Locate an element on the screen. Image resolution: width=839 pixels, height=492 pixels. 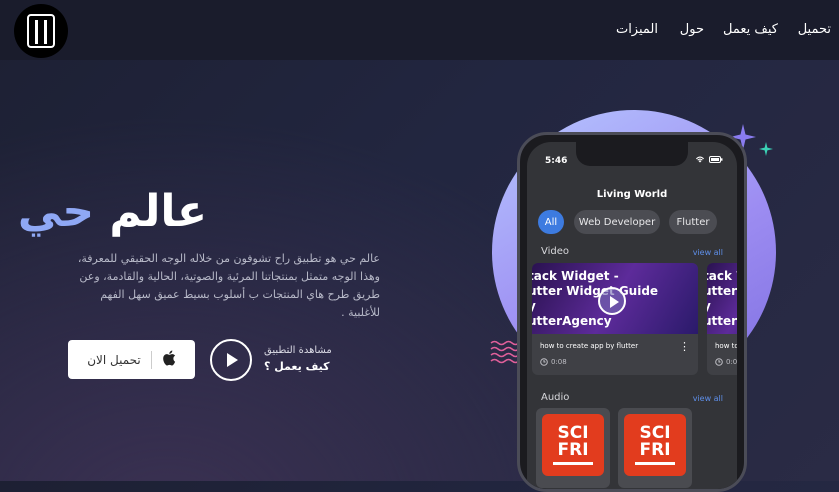
thumbnail-play-icon is located at coordinates (612, 301).